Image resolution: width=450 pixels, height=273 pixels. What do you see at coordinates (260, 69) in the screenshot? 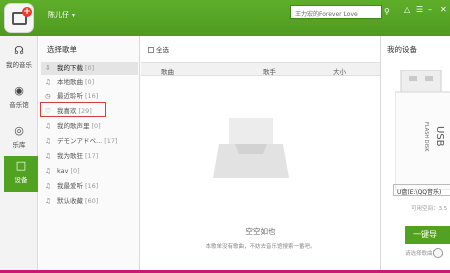
I see `song-table-header: 歌曲 歌手 大小` at bounding box center [260, 69].